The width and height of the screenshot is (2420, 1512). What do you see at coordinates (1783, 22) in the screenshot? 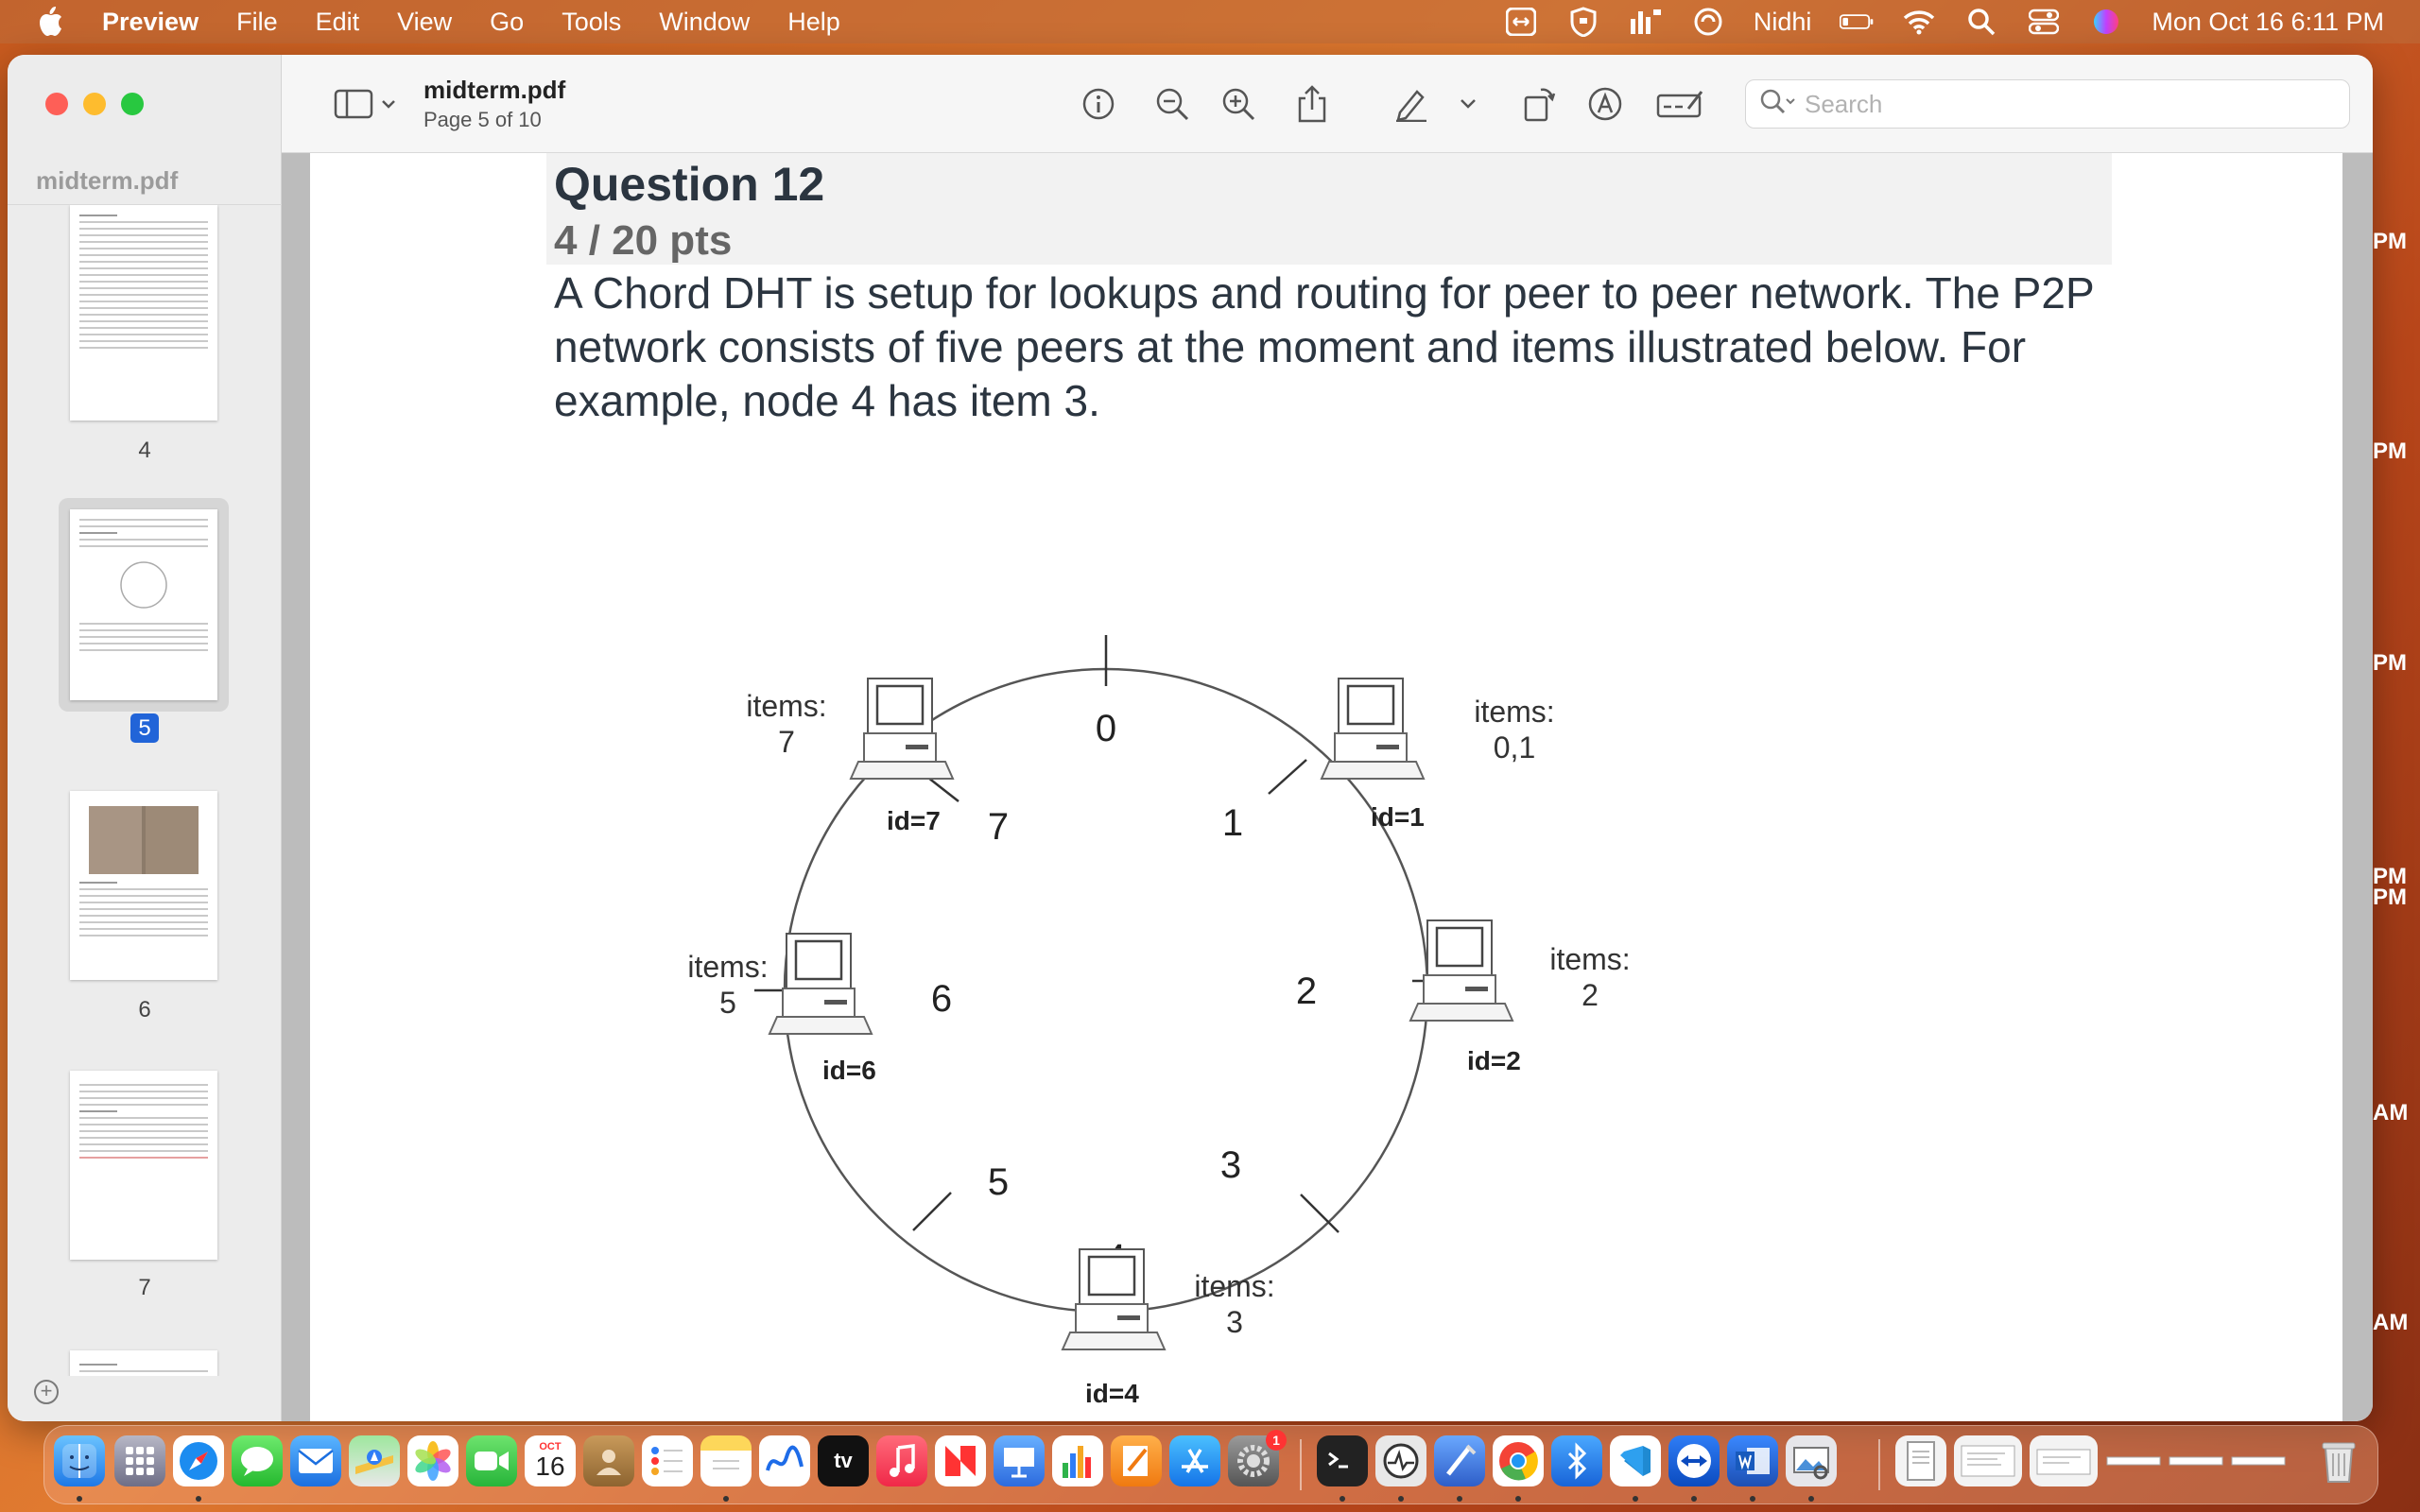
I see `menubar-username: Nidhi` at bounding box center [1783, 22].